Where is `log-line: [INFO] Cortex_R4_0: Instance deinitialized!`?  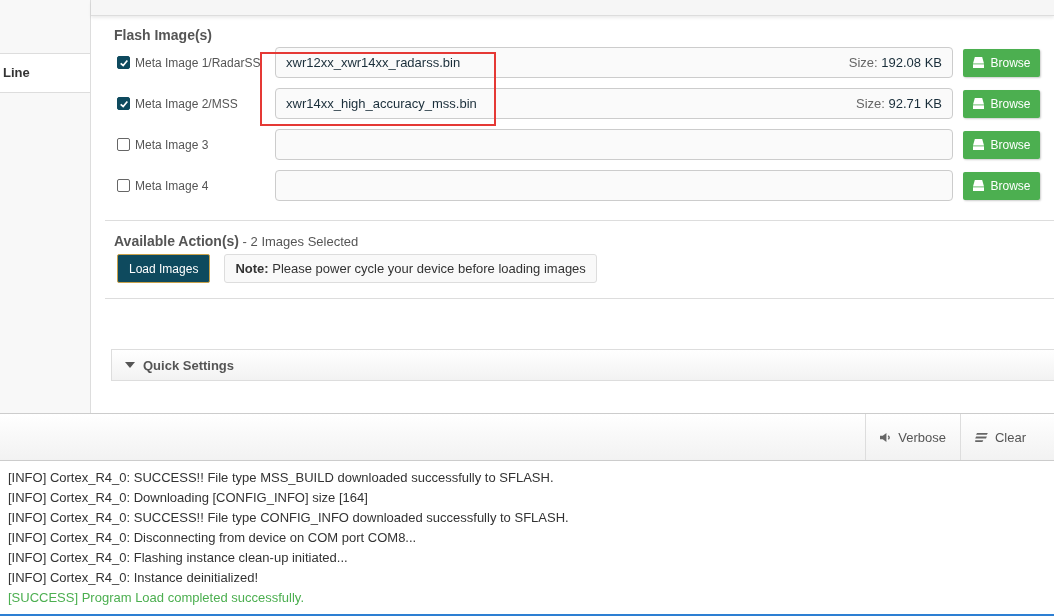 log-line: [INFO] Cortex_R4_0: Instance deinitialized! is located at coordinates (133, 578).